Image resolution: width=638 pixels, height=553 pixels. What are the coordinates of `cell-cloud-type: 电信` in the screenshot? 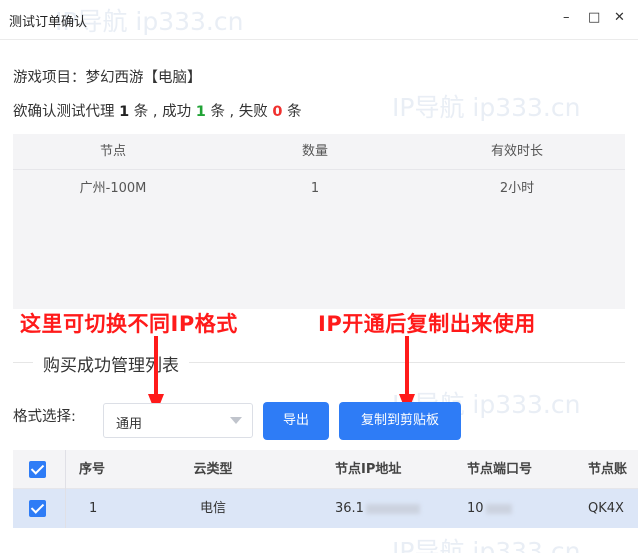 It's located at (212, 508).